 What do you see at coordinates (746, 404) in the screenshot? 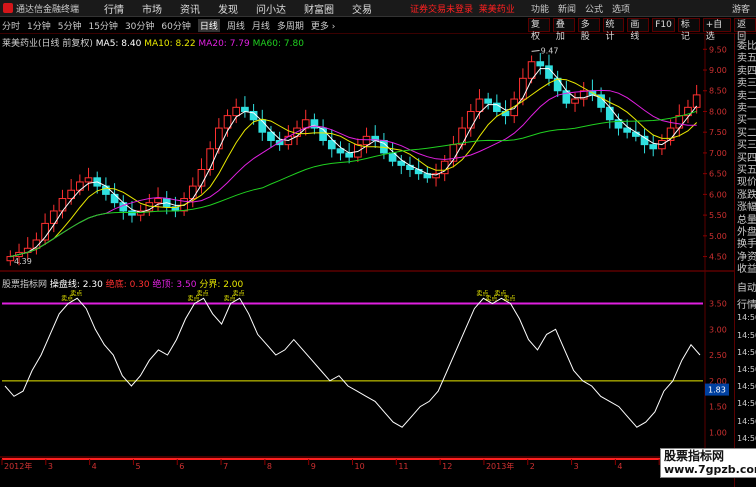
I see `quote-field-26: 14:50` at bounding box center [746, 404].